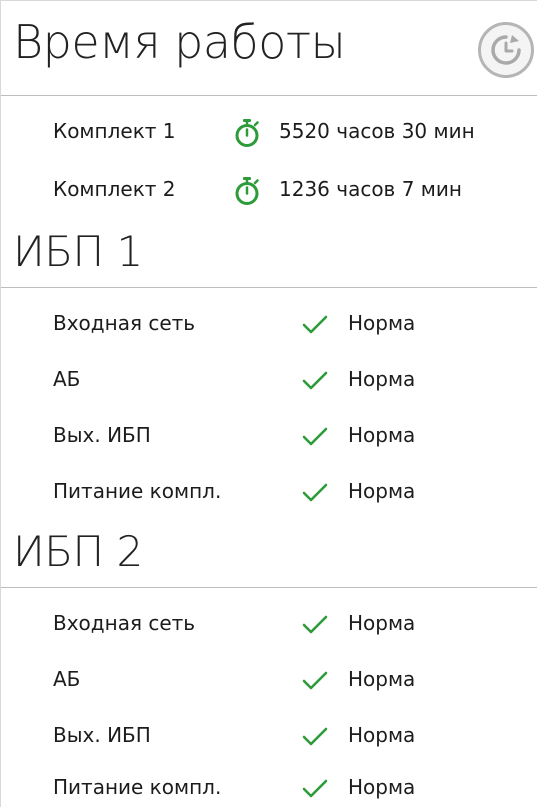  Describe the element at coordinates (179, 42) in the screenshot. I see `page-title: Время работы` at that location.